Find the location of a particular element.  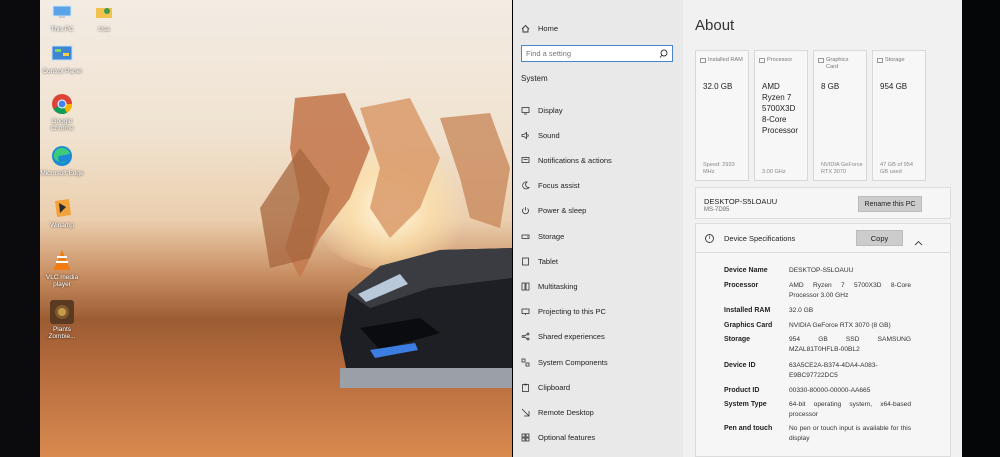

spec-value: 32.0 GB is located at coordinates (801, 310).